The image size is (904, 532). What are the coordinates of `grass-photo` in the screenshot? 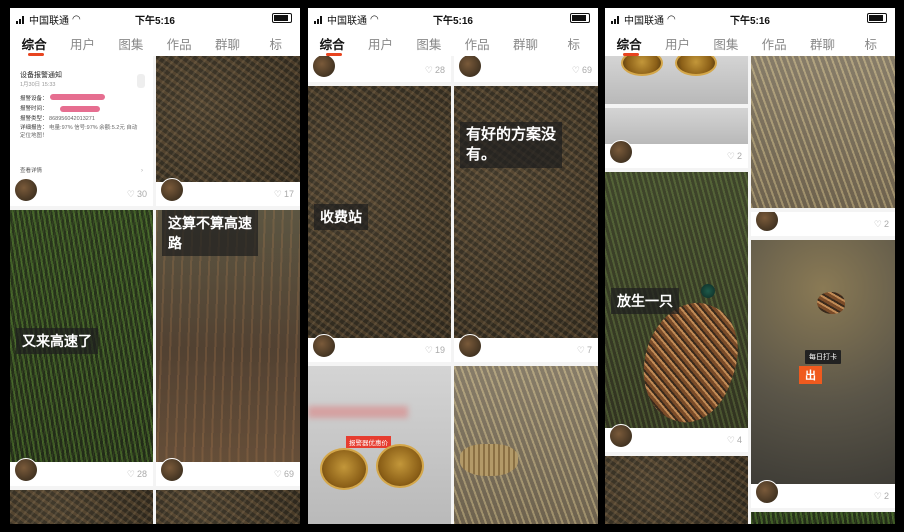 It's located at (823, 518).